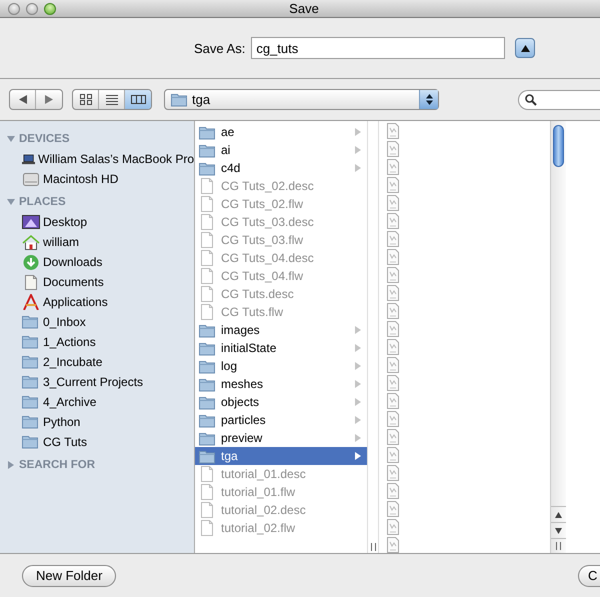  I want to click on sidebar-item: William Salas’s MacBook Pro, so click(97, 159).